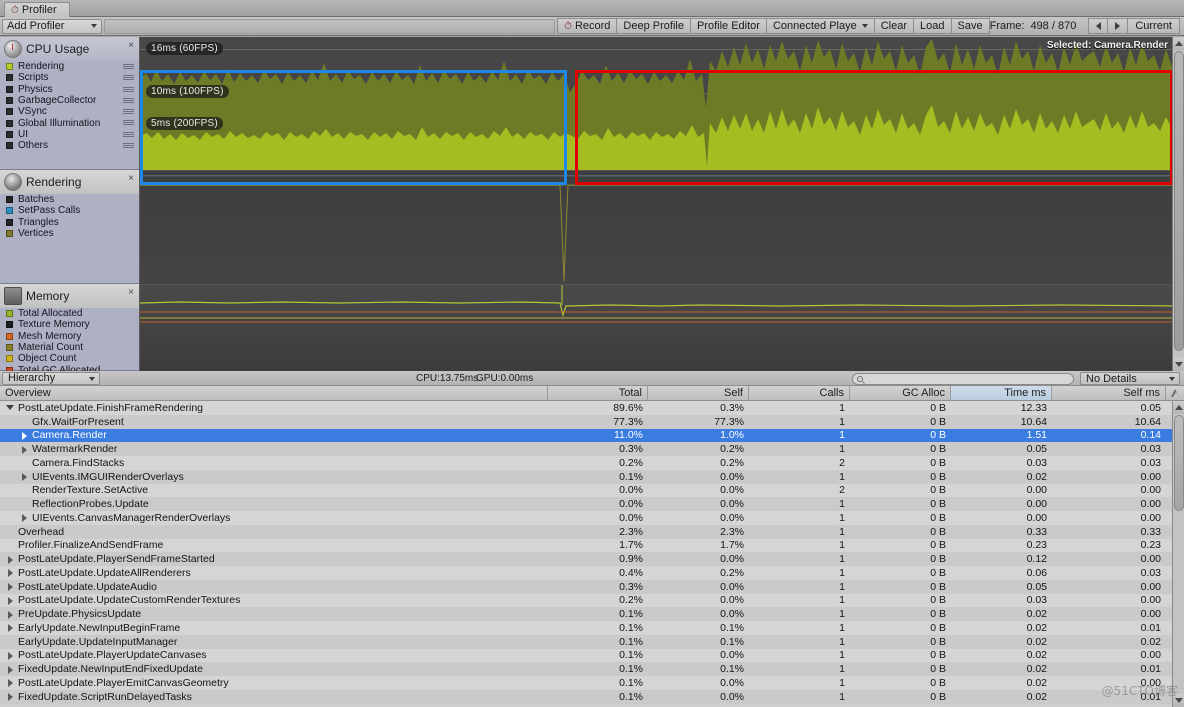 Image resolution: width=1184 pixels, height=707 pixels. I want to click on charts-scrollbar, so click(1178, 204).